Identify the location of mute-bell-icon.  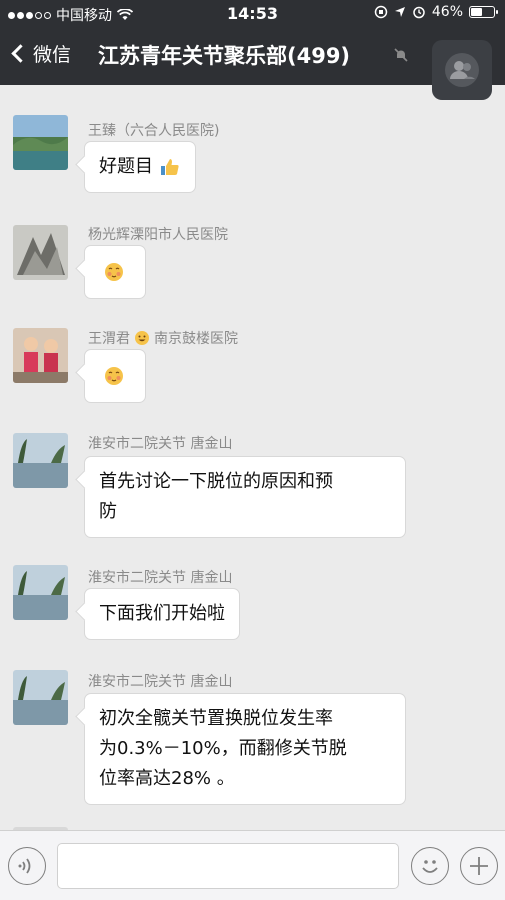
(401, 55).